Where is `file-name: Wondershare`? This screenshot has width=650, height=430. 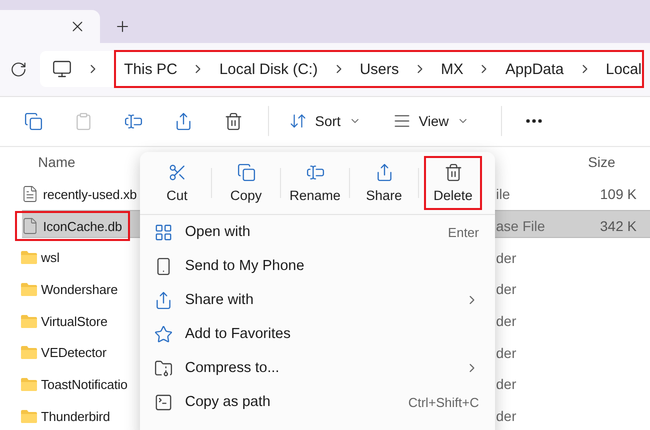
file-name: Wondershare is located at coordinates (79, 289).